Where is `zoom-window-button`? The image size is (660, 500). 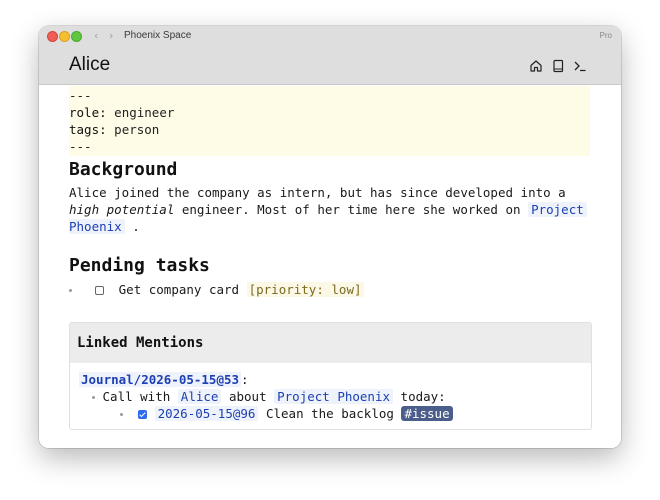
zoom-window-button is located at coordinates (76, 36).